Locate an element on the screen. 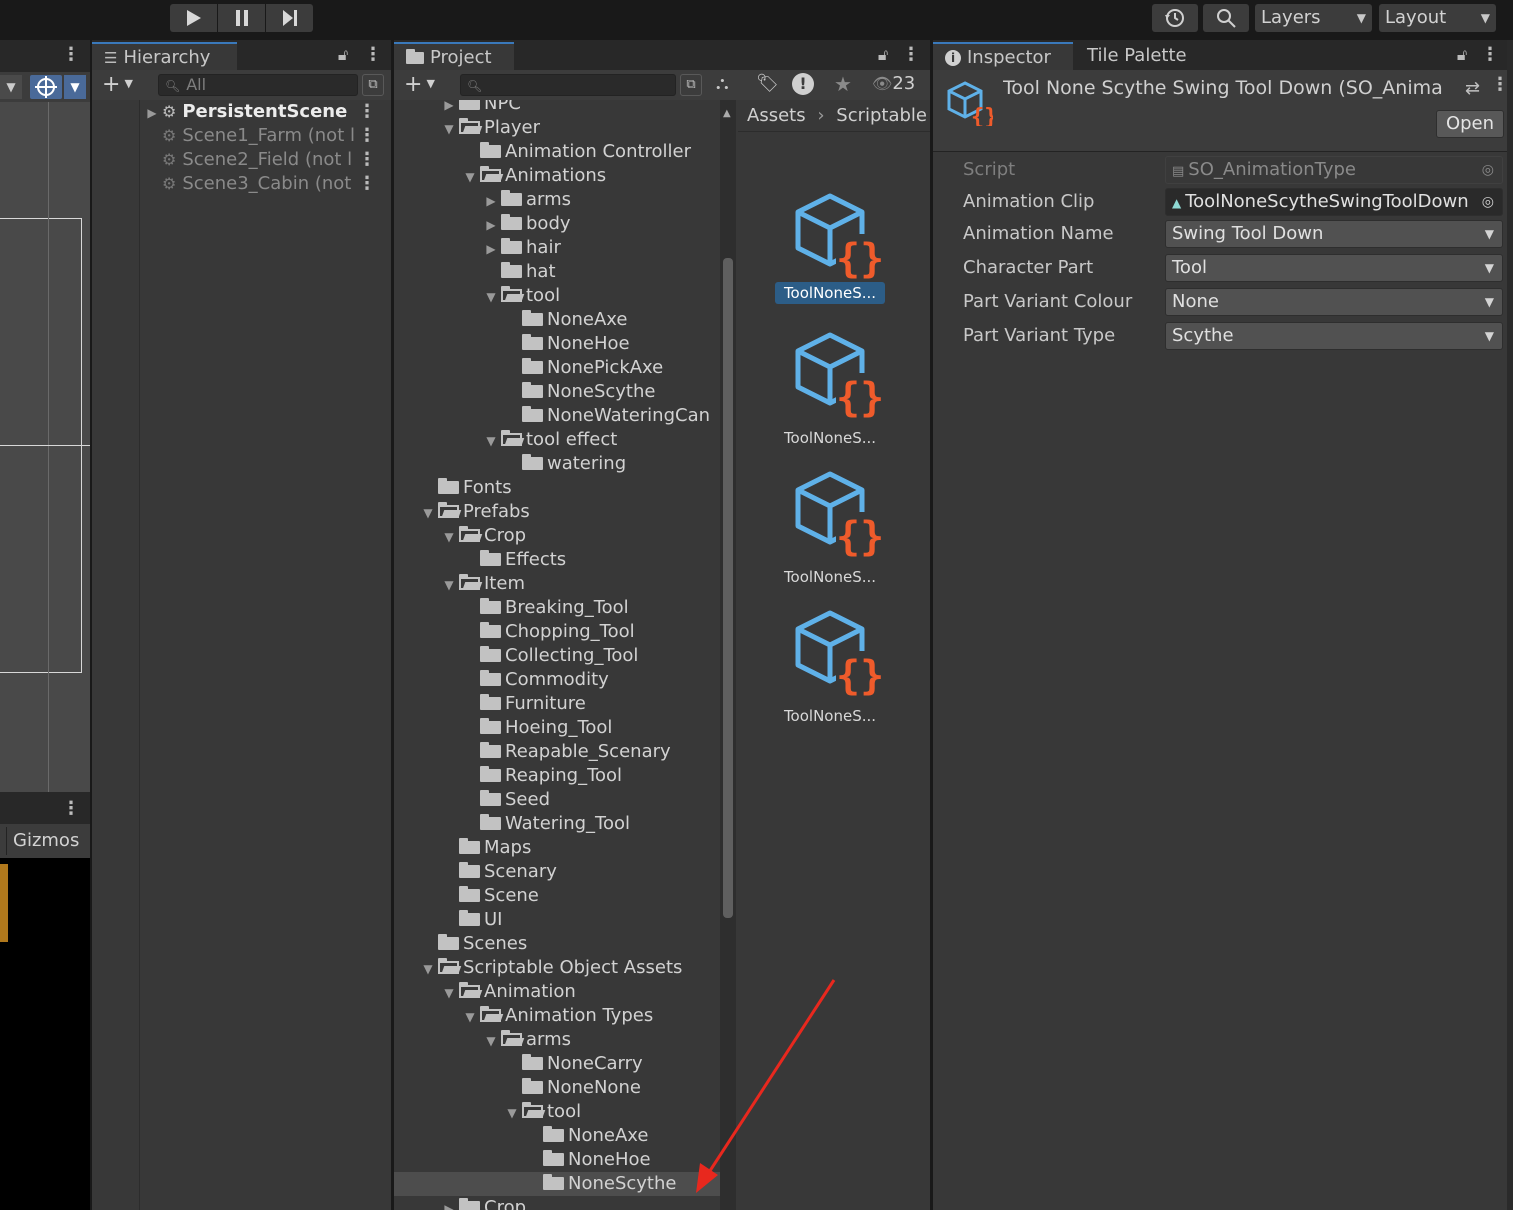 The image size is (1513, 1210). tree-folder-item: NoneWateringCan is located at coordinates (557, 416).